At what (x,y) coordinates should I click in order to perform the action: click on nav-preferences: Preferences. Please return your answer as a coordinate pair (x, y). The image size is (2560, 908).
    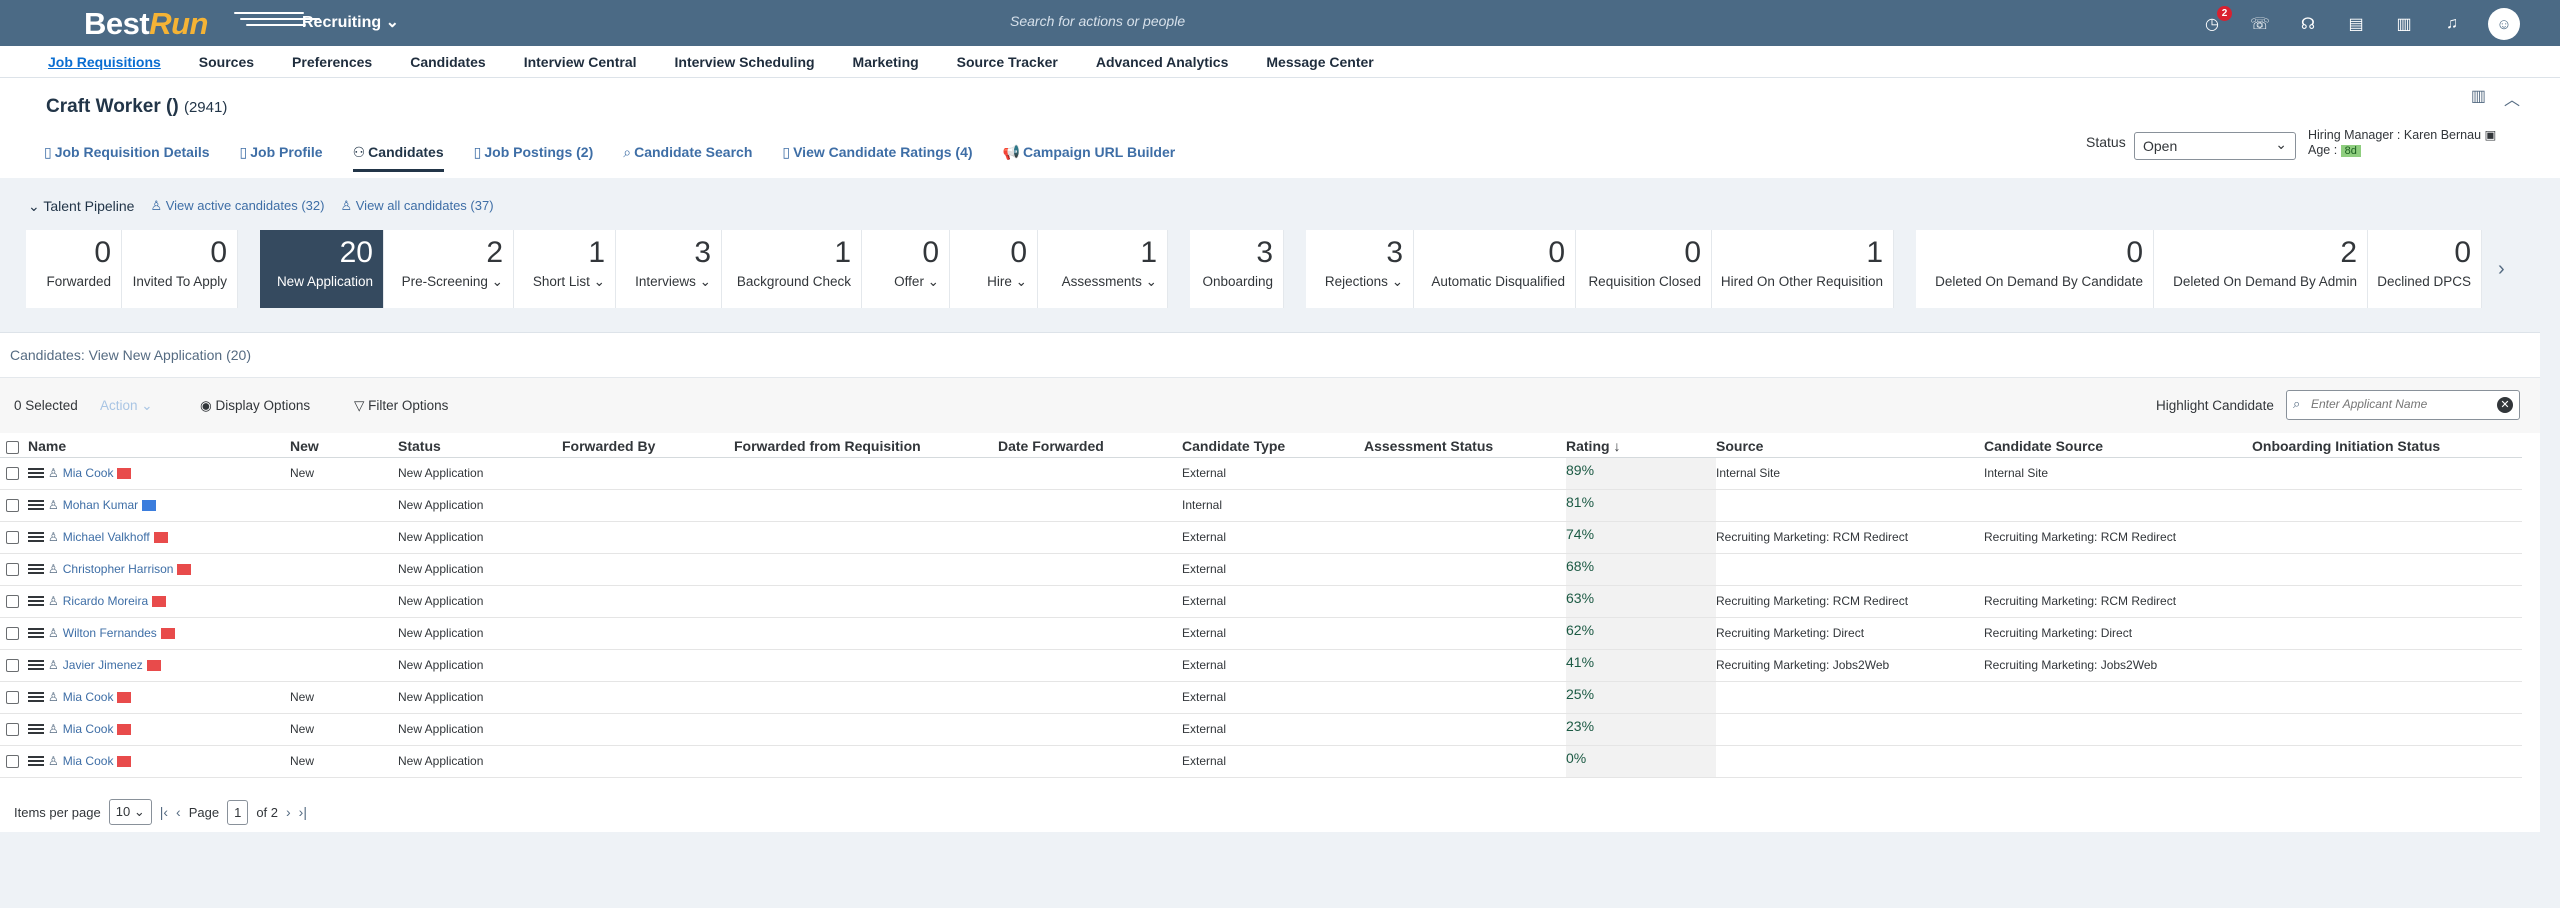
    Looking at the image, I should click on (332, 62).